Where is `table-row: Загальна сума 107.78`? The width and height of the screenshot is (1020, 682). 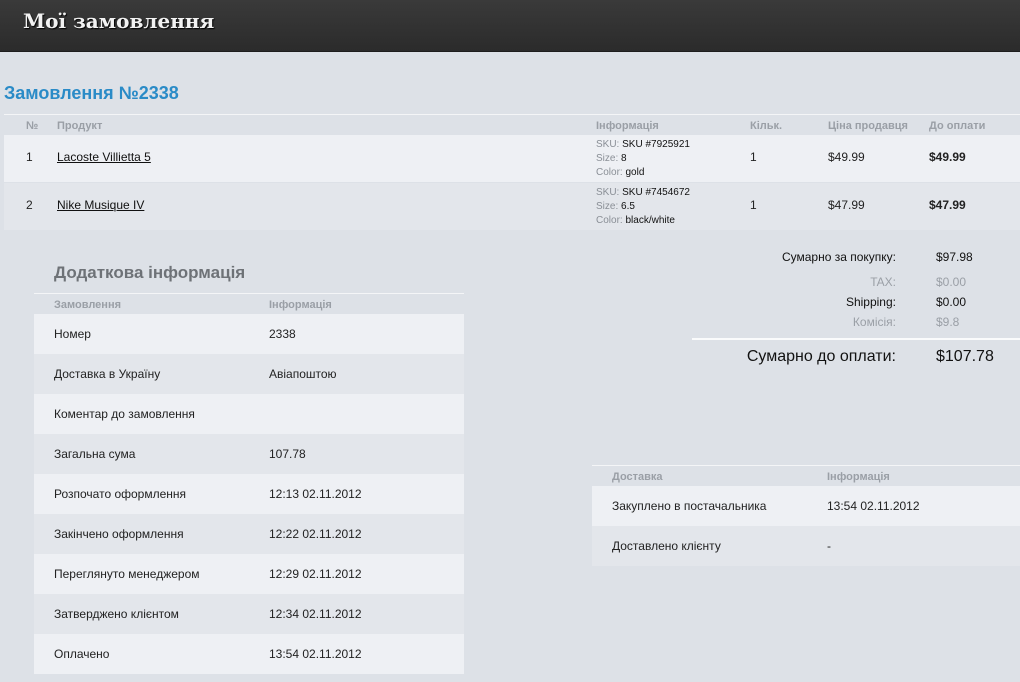 table-row: Загальна сума 107.78 is located at coordinates (249, 454).